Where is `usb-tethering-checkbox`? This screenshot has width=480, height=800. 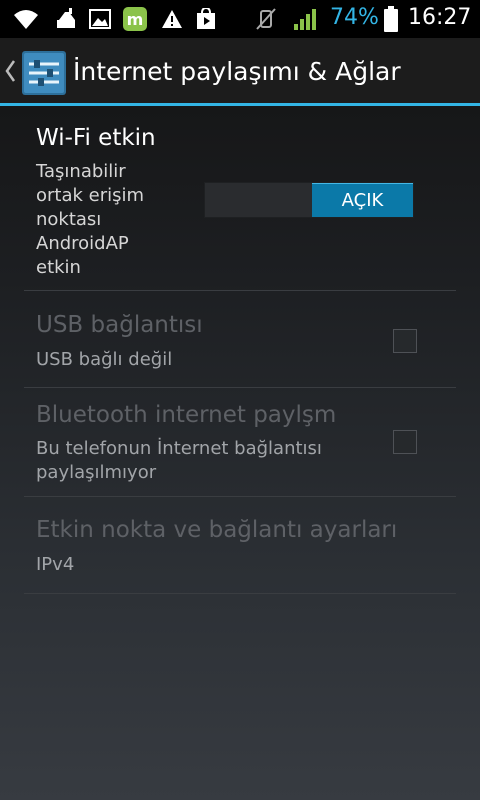
usb-tethering-checkbox is located at coordinates (405, 341).